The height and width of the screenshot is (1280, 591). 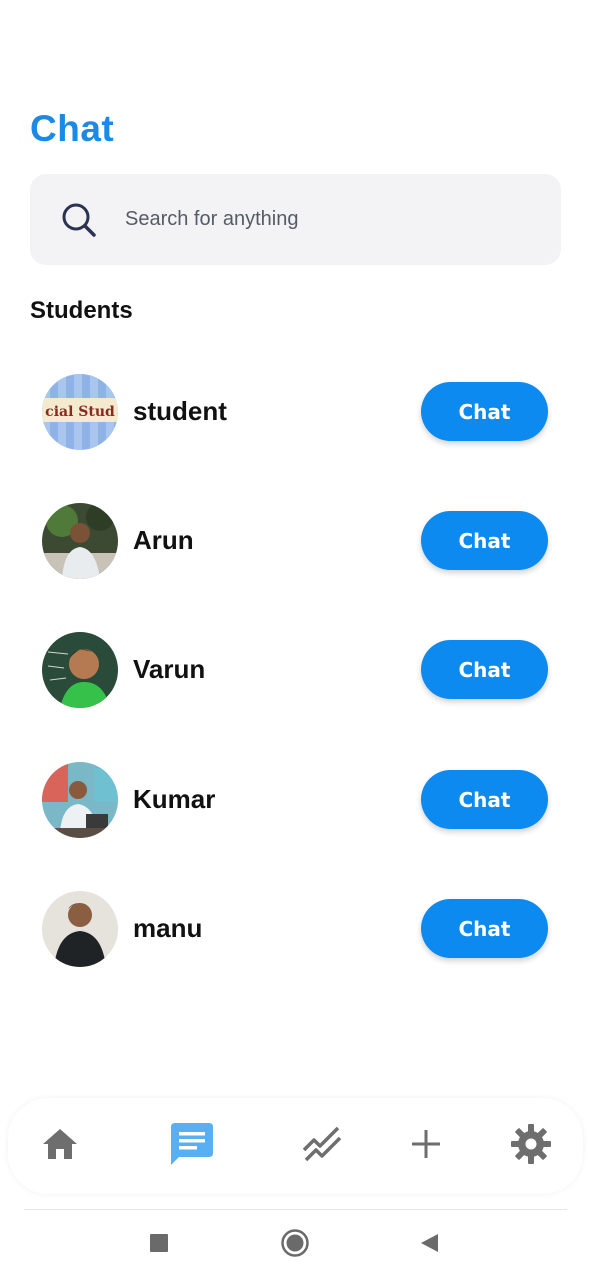 What do you see at coordinates (81, 310) in the screenshot?
I see `section-title: Students` at bounding box center [81, 310].